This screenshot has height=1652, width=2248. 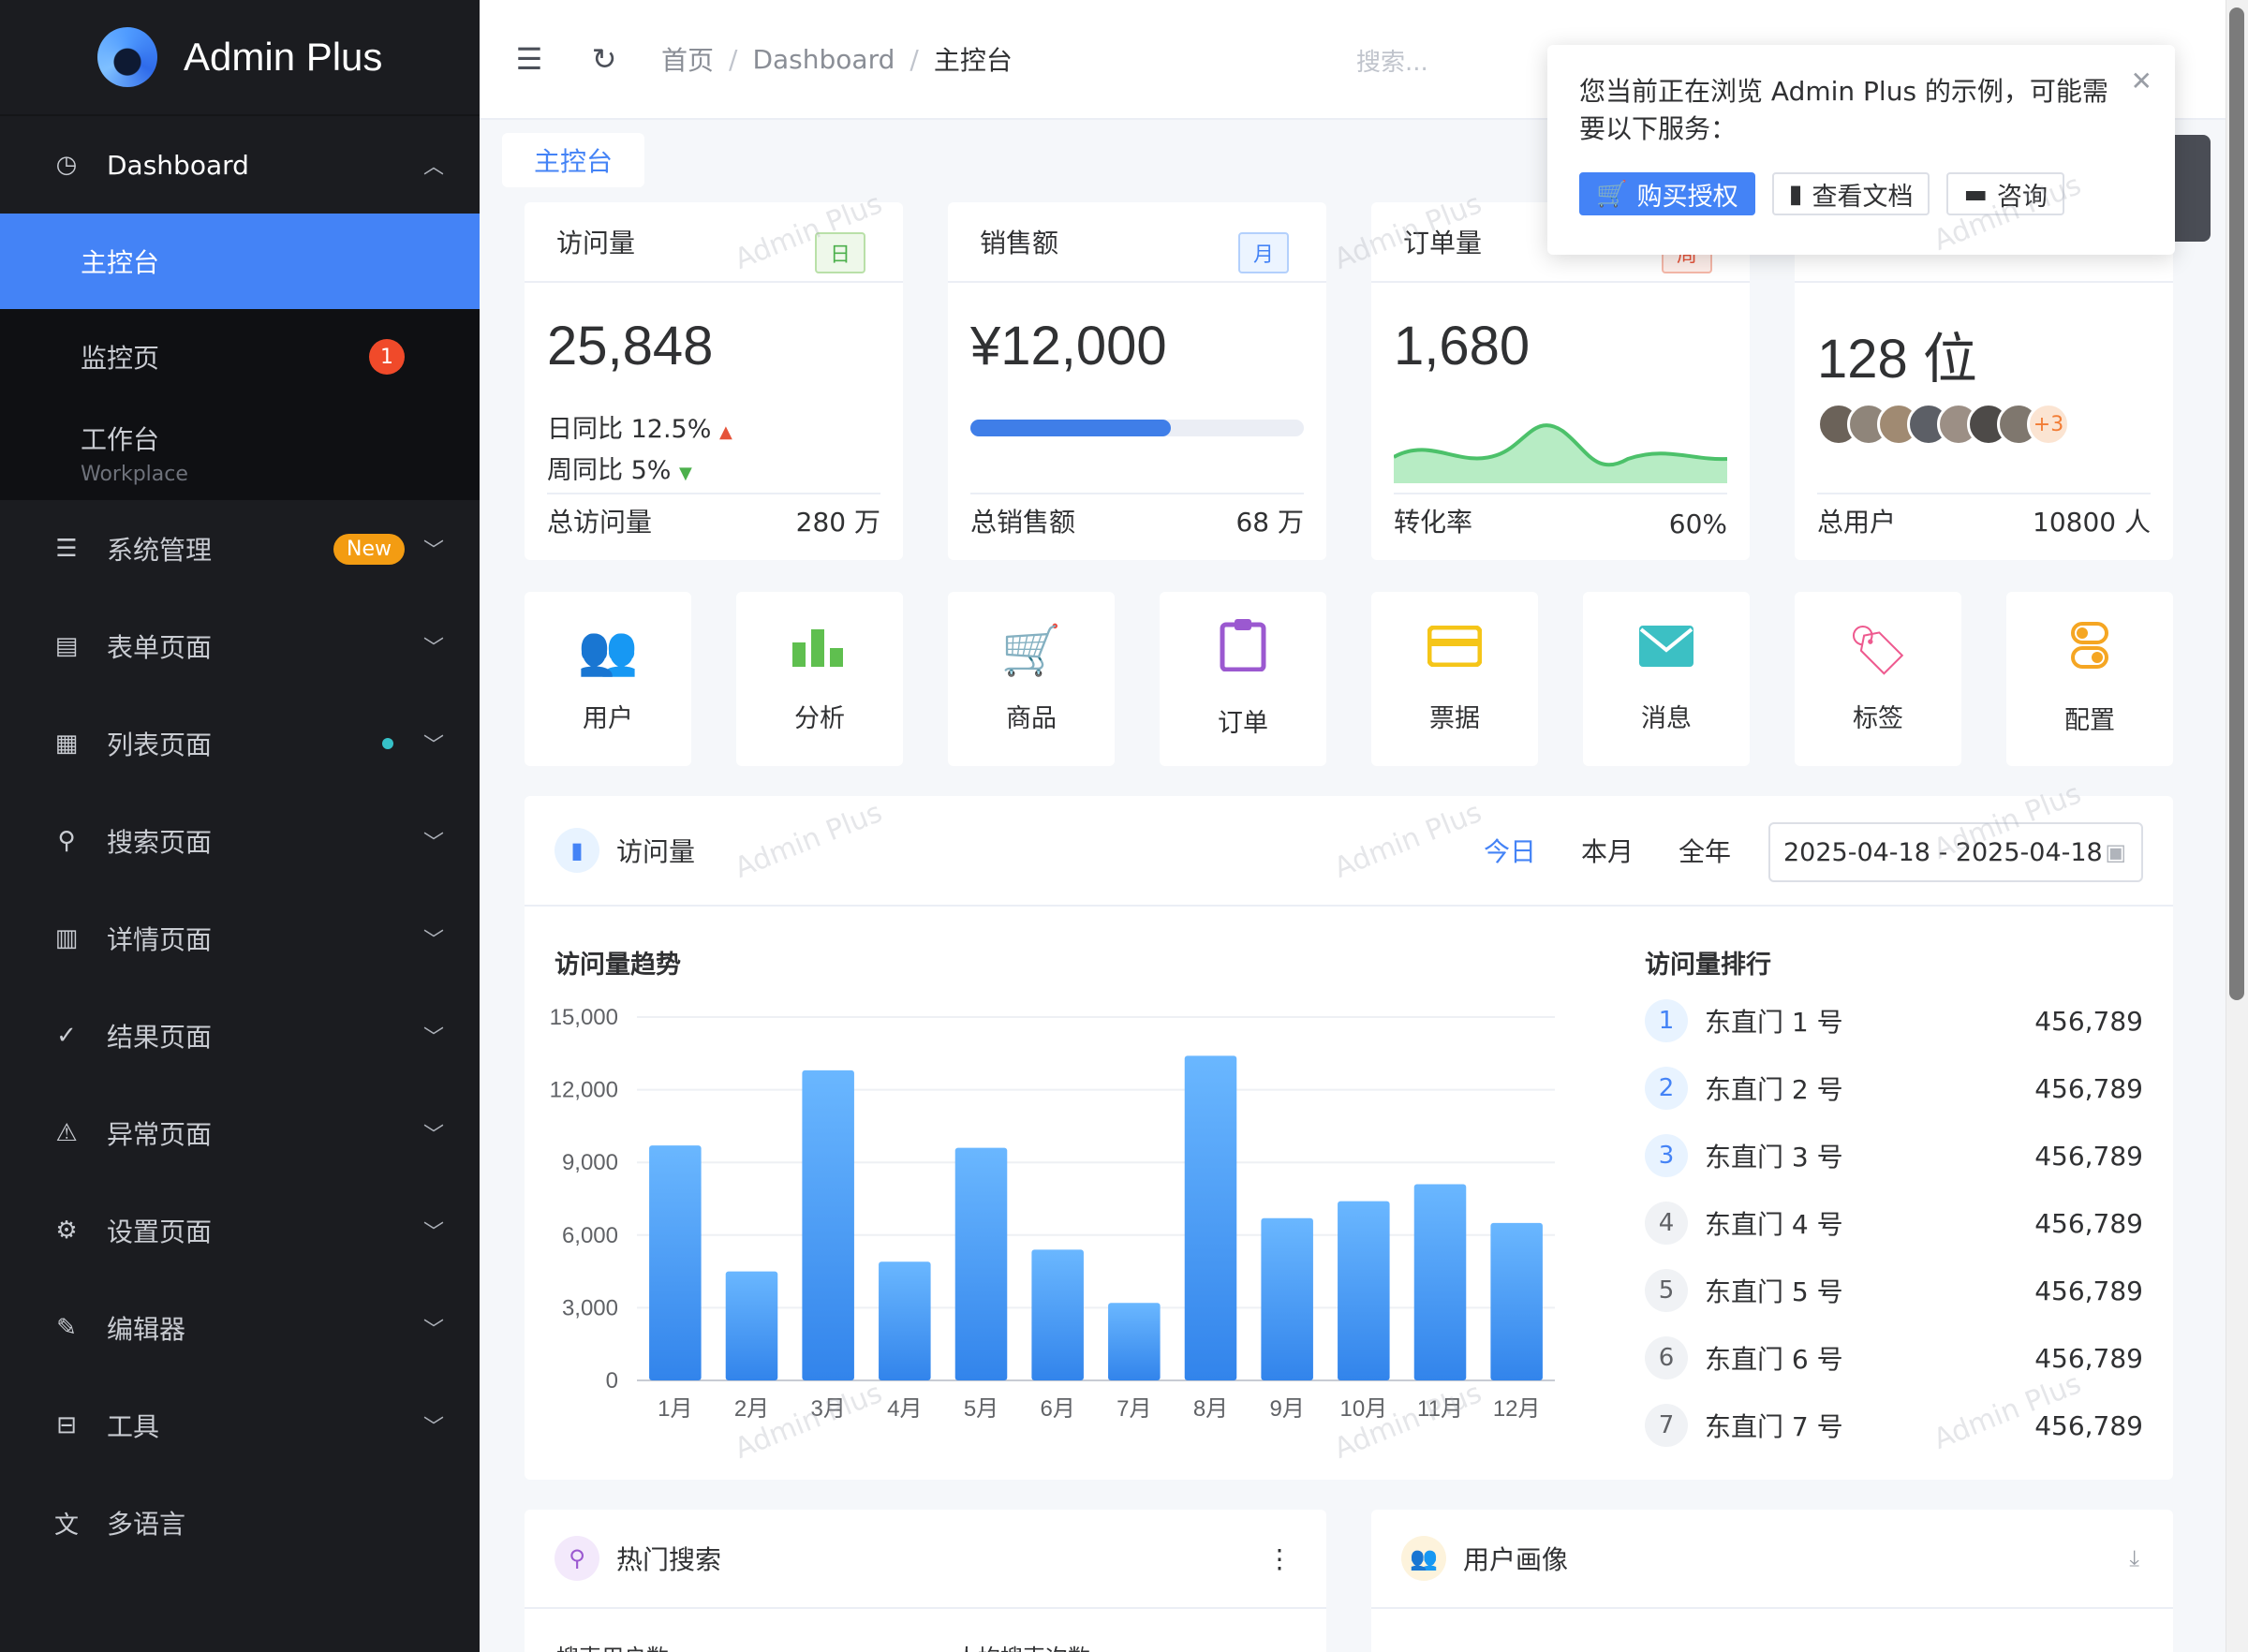 I want to click on user-profile-title: 用户画像, so click(x=1516, y=1559).